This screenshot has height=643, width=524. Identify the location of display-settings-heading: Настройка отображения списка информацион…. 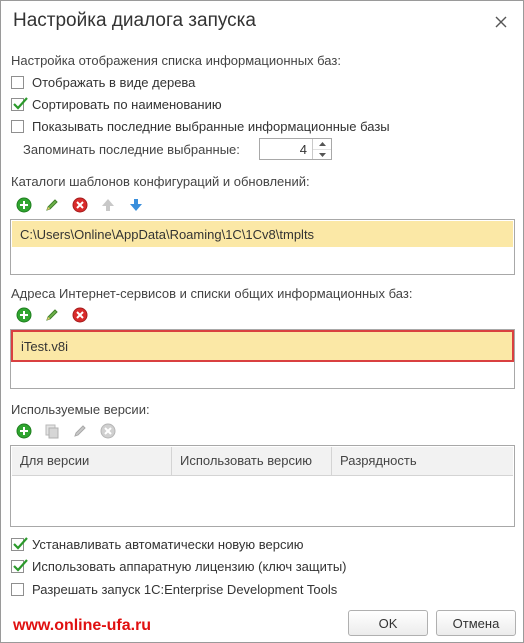
(176, 60).